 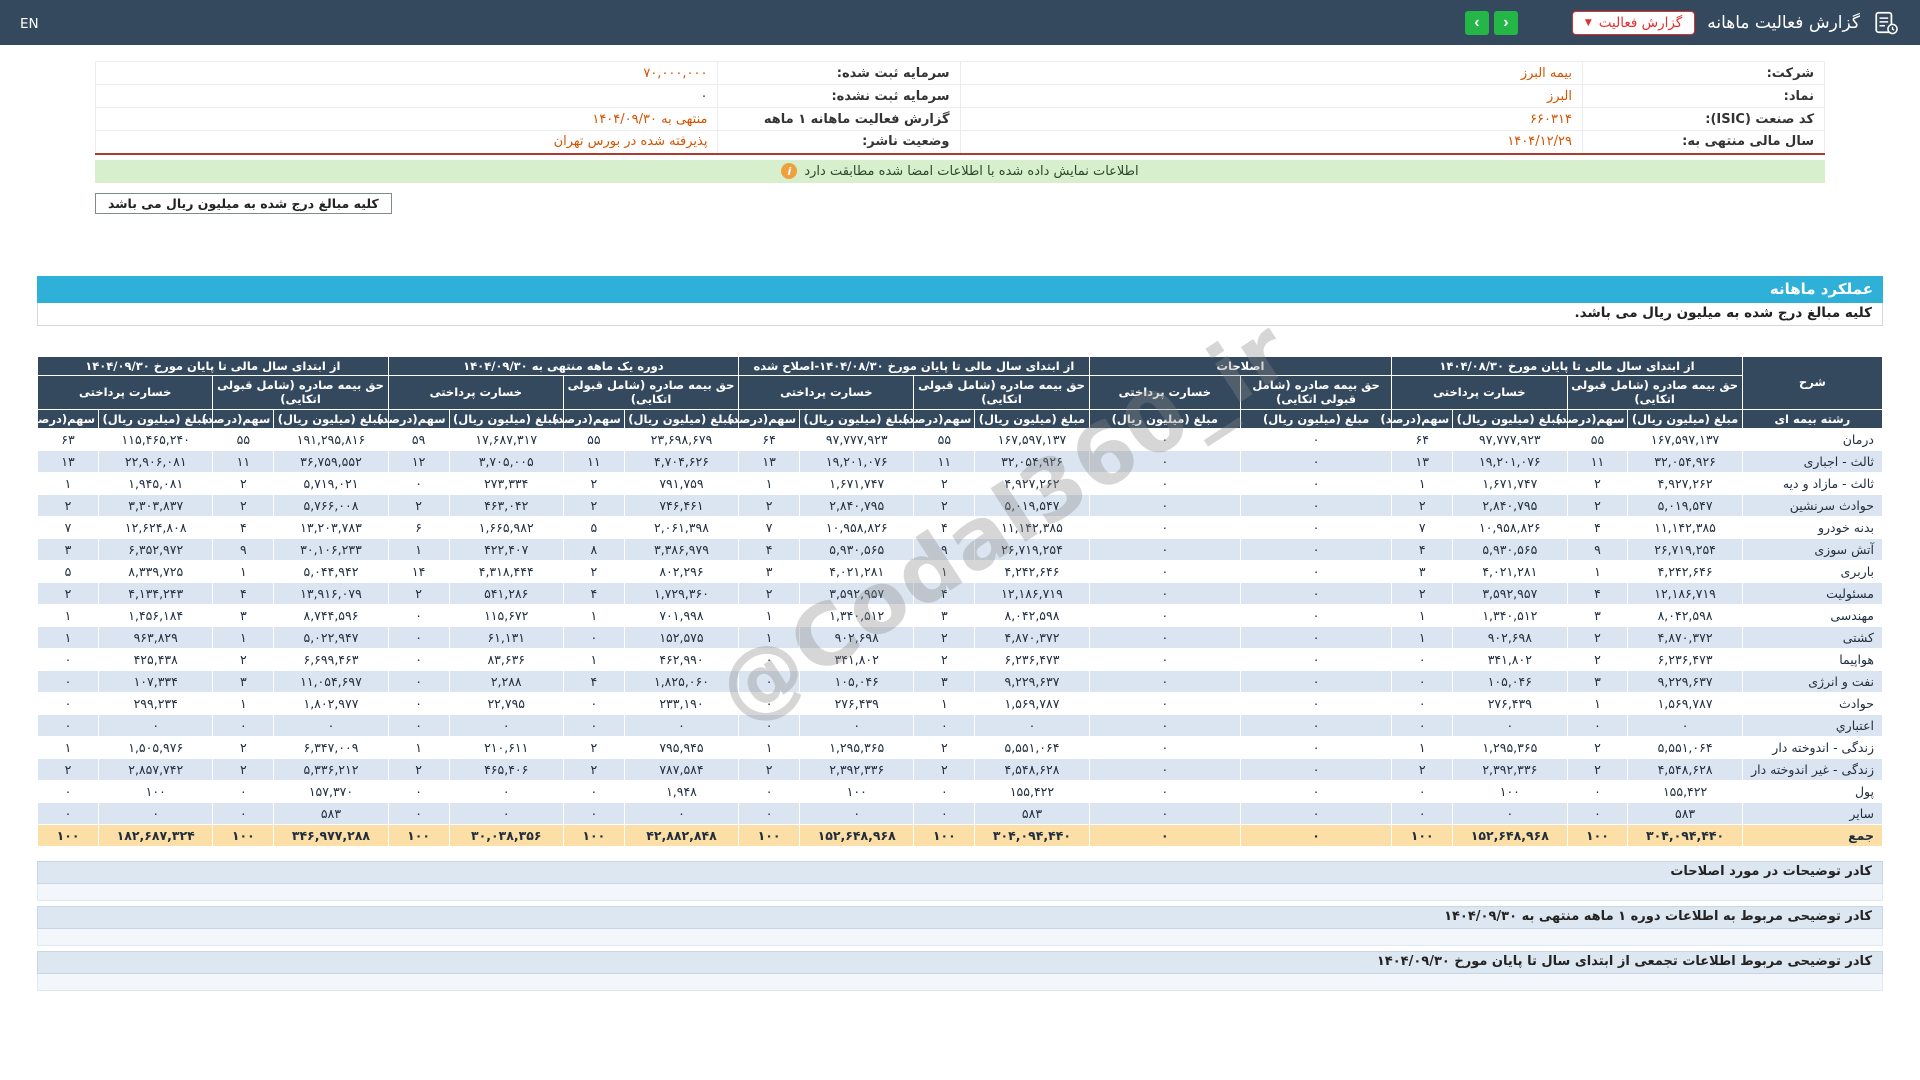 What do you see at coordinates (1812, 382) in the screenshot?
I see `col-header-description: شرح` at bounding box center [1812, 382].